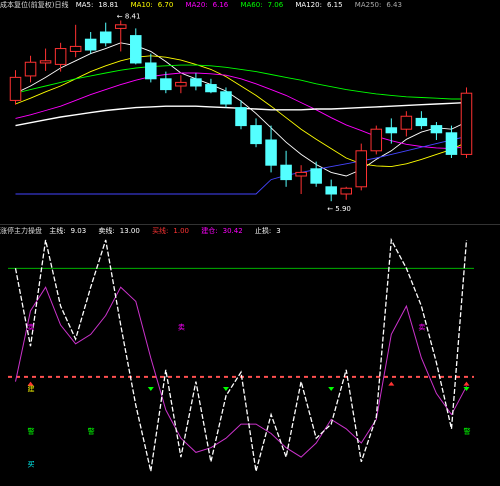  Describe the element at coordinates (339, 209) in the screenshot. I see `low-price-label: ← 5.90` at that location.